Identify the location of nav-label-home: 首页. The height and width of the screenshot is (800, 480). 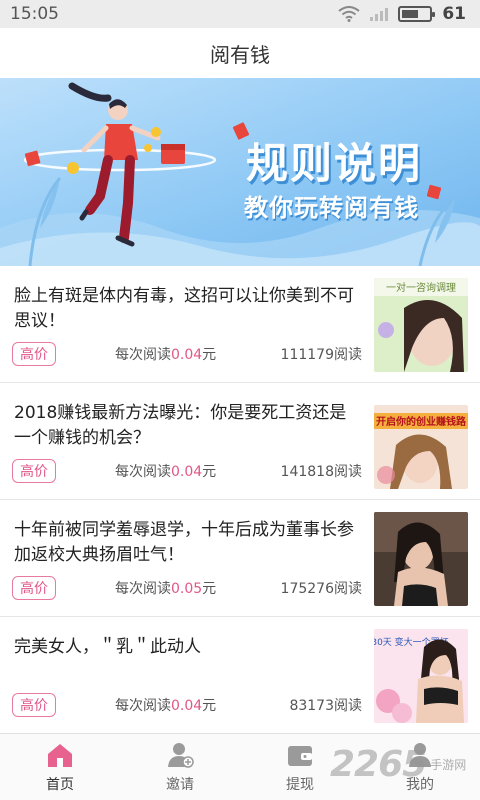
(60, 785).